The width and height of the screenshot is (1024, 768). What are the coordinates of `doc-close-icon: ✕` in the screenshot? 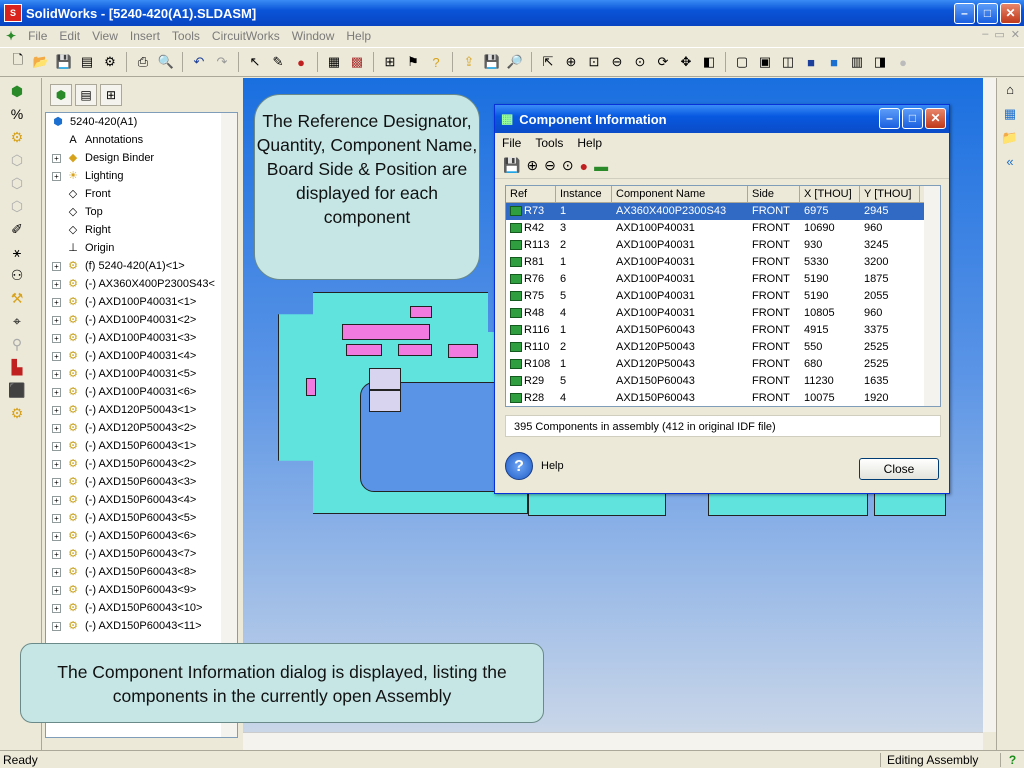 It's located at (1015, 34).